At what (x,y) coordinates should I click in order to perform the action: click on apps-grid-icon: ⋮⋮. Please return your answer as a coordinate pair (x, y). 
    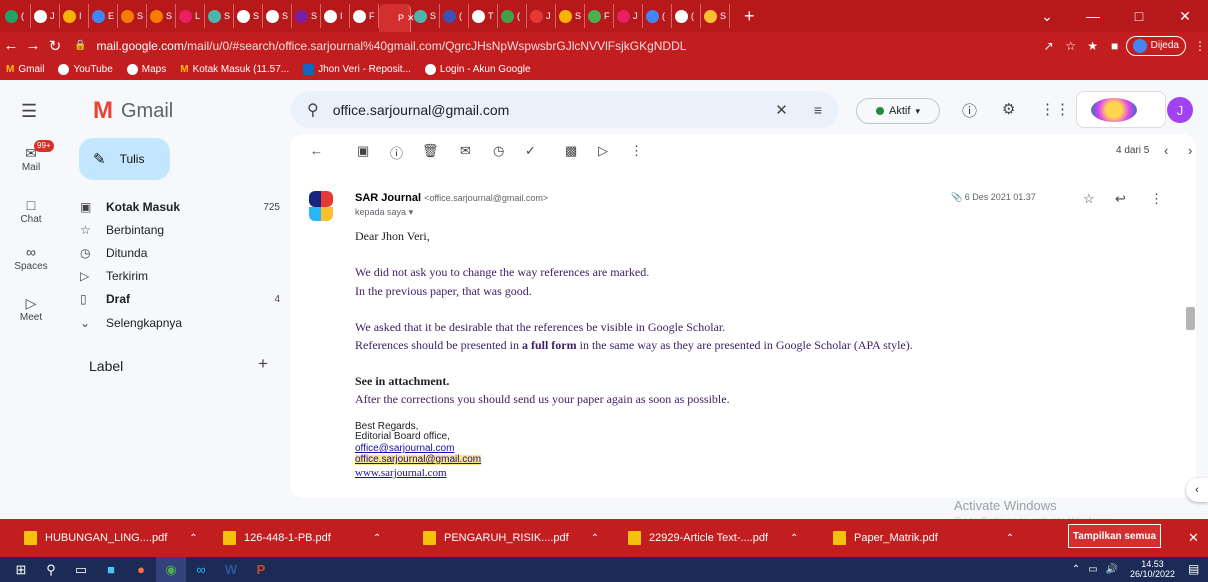
    Looking at the image, I should click on (1055, 109).